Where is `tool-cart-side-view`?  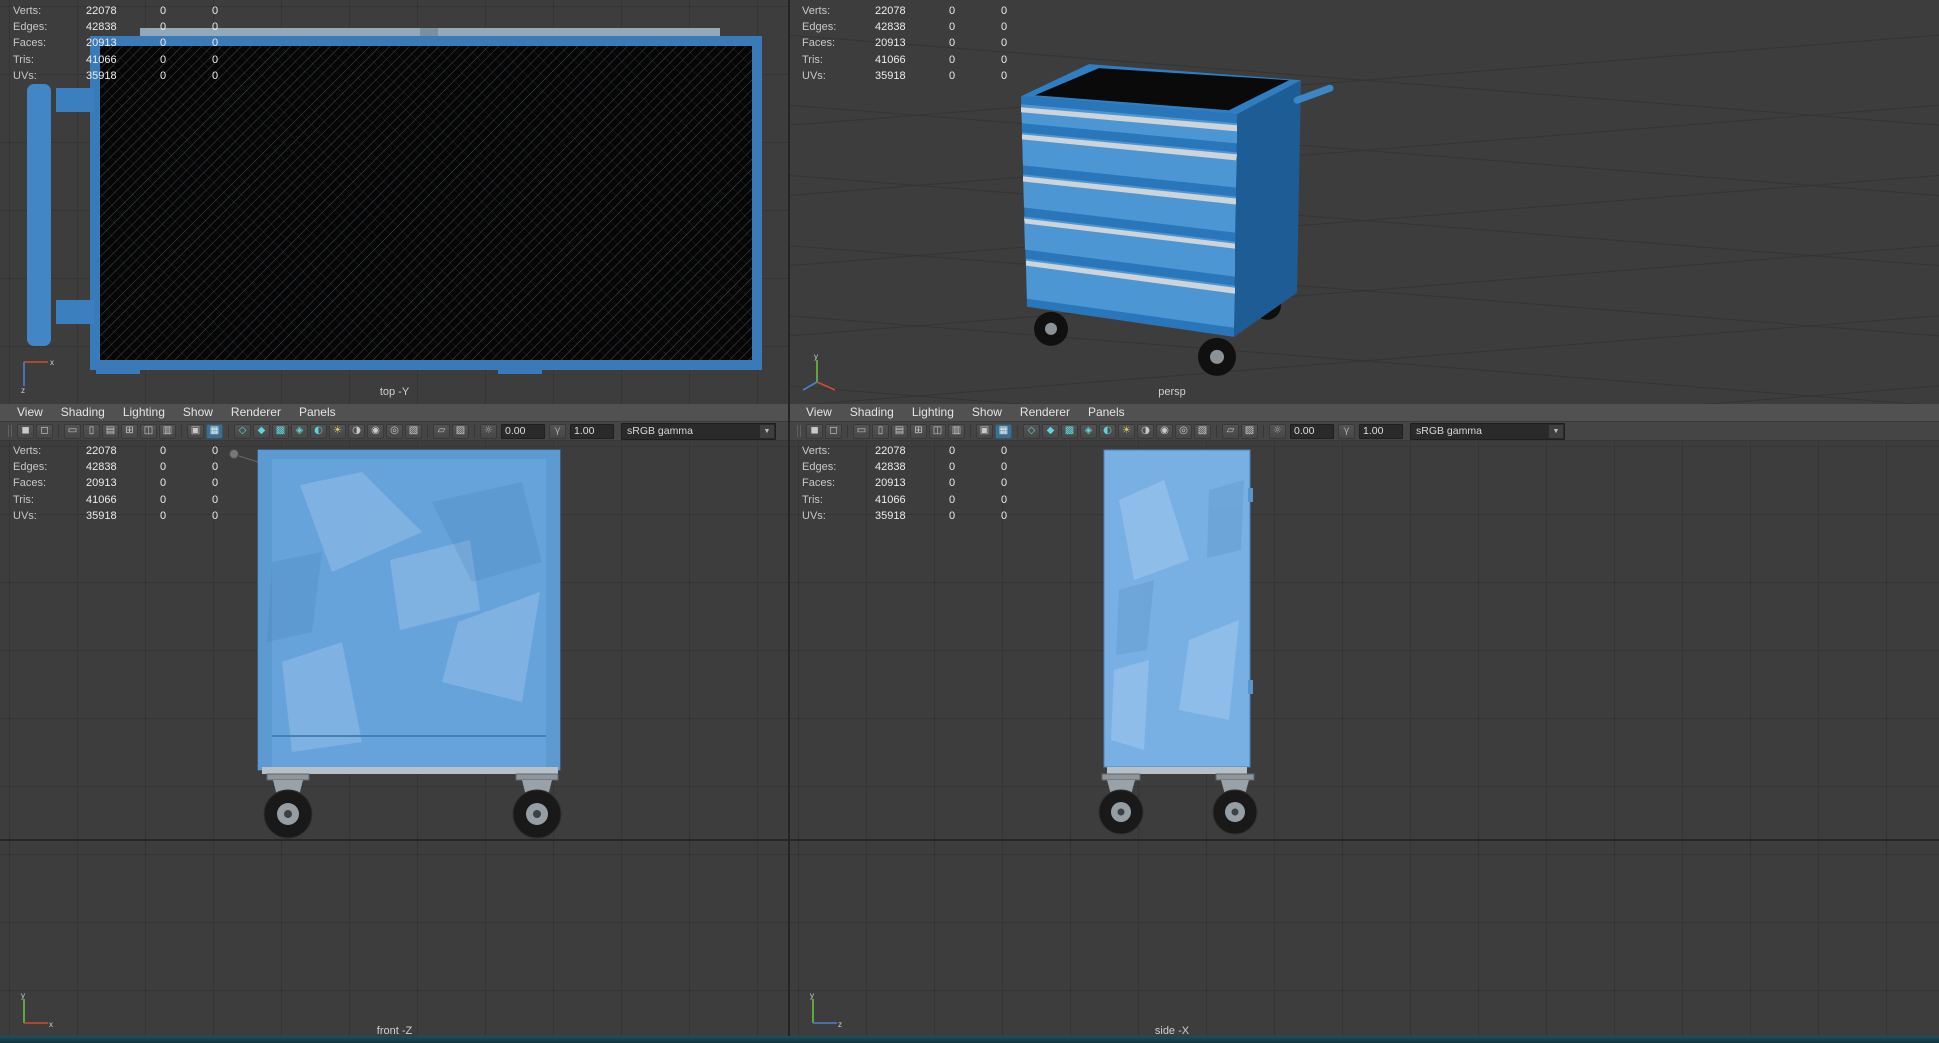
tool-cart-side-view is located at coordinates (1178, 642).